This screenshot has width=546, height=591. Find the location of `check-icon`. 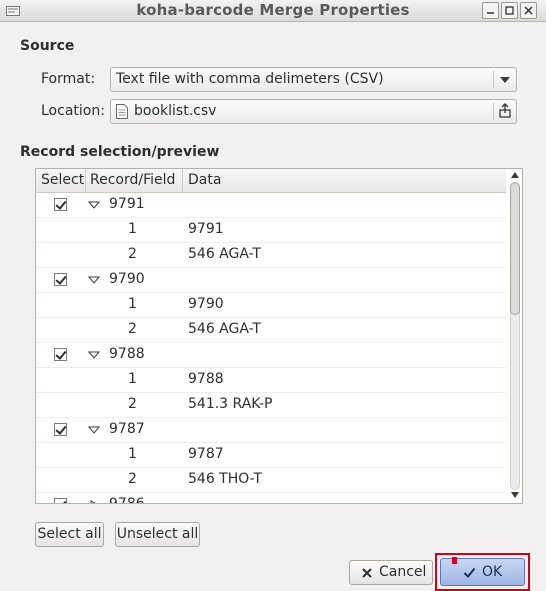

check-icon is located at coordinates (469, 572).